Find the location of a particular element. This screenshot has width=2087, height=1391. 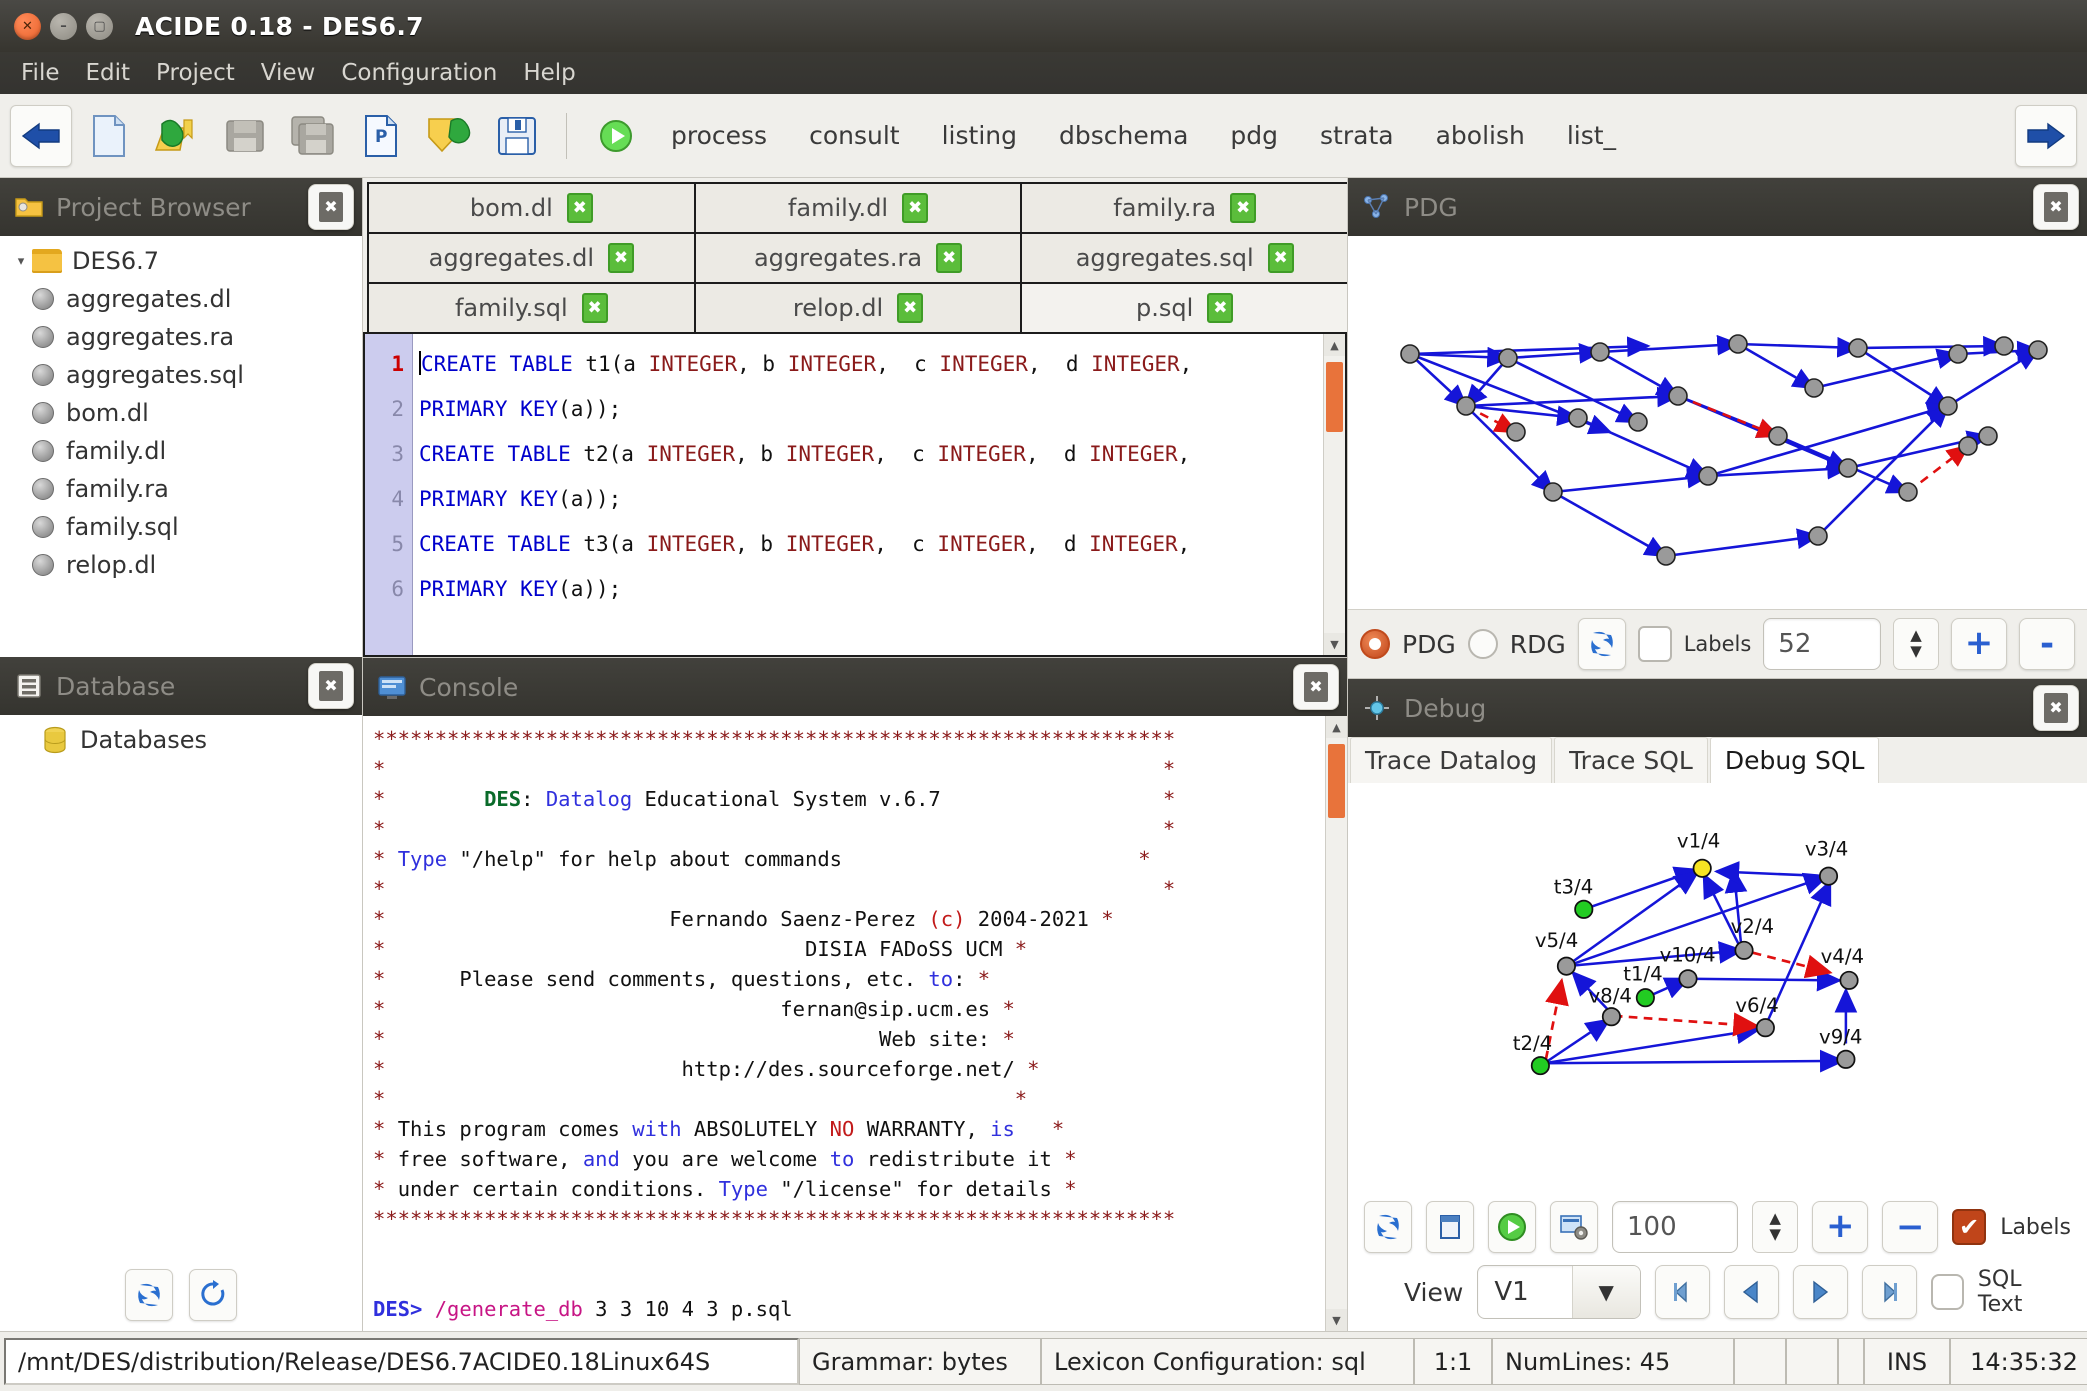

maximize-window-button: ▢ is located at coordinates (99, 26).